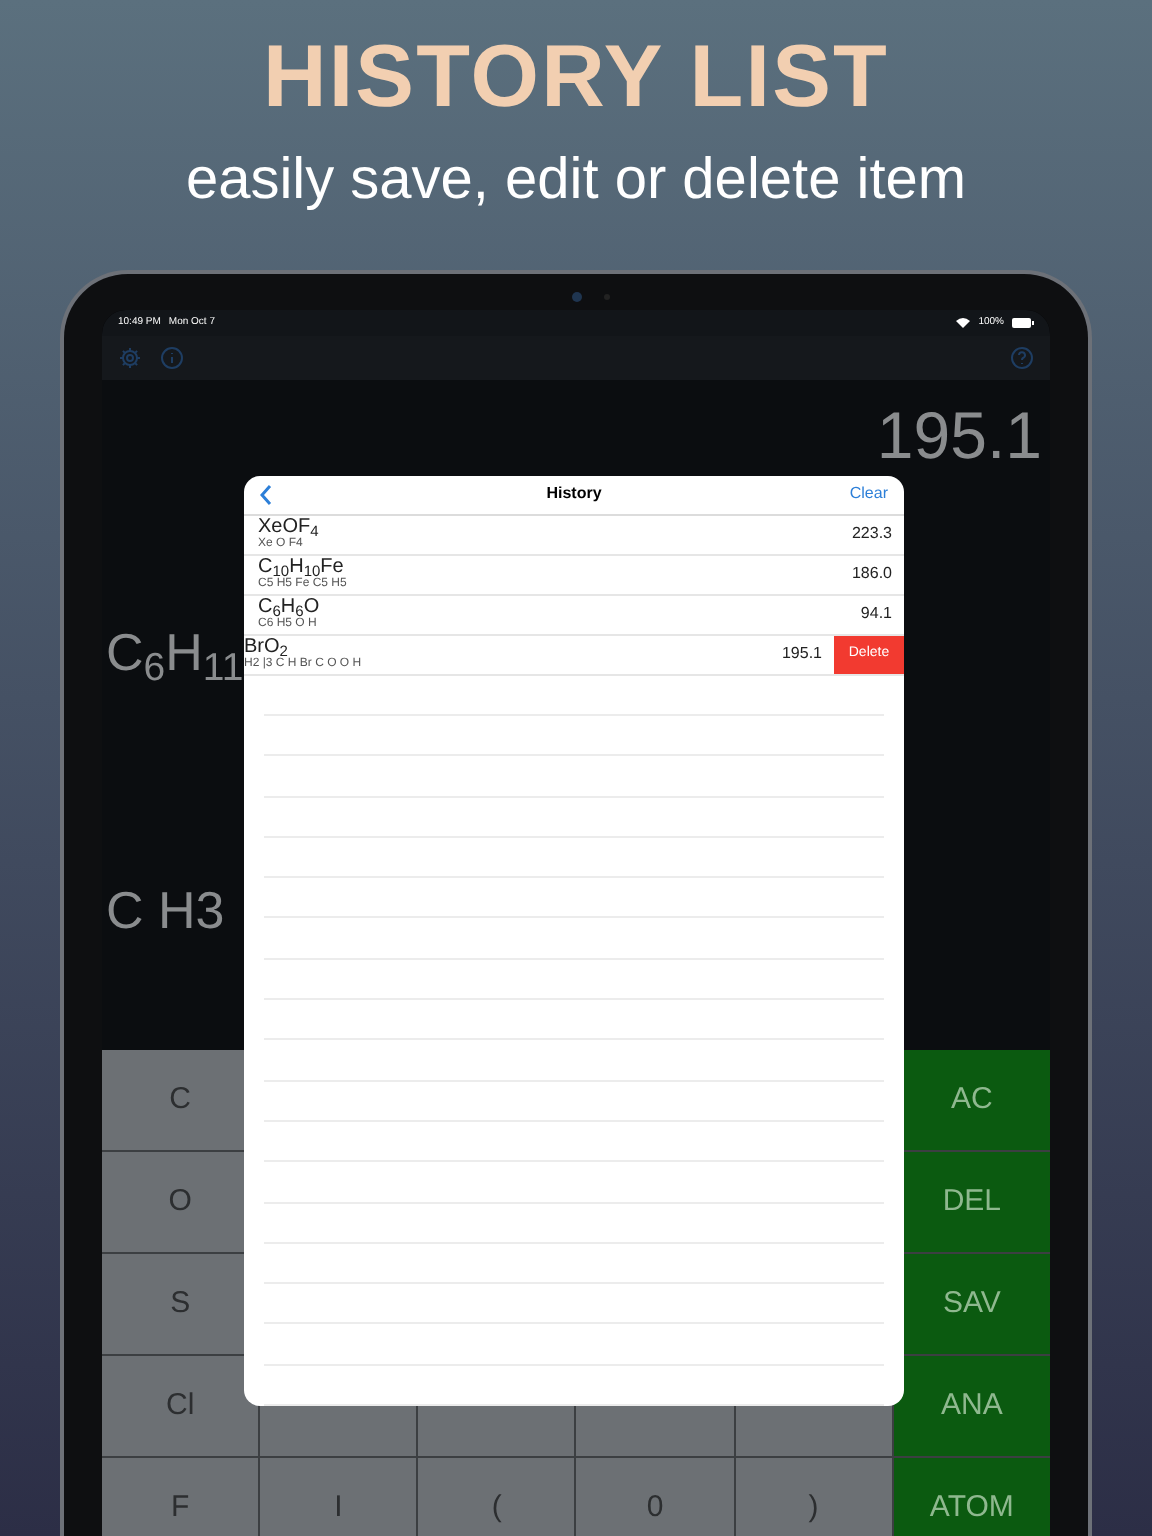 The image size is (1152, 1536). Describe the element at coordinates (180, 1406) in the screenshot. I see `keypad-key: Cl` at that location.